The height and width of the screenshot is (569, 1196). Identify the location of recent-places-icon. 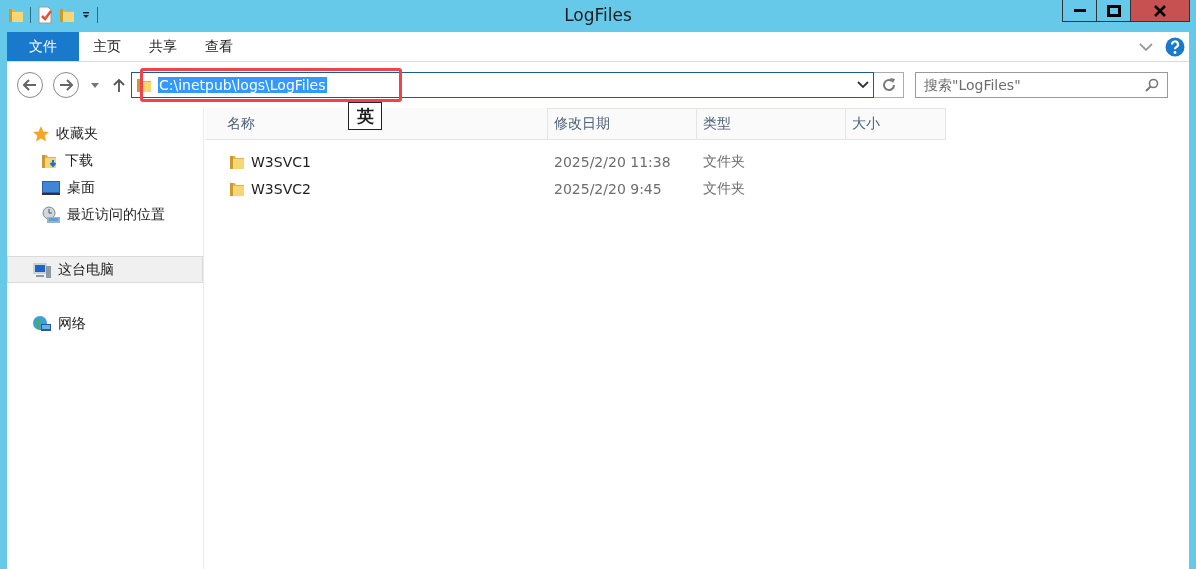
(51, 214).